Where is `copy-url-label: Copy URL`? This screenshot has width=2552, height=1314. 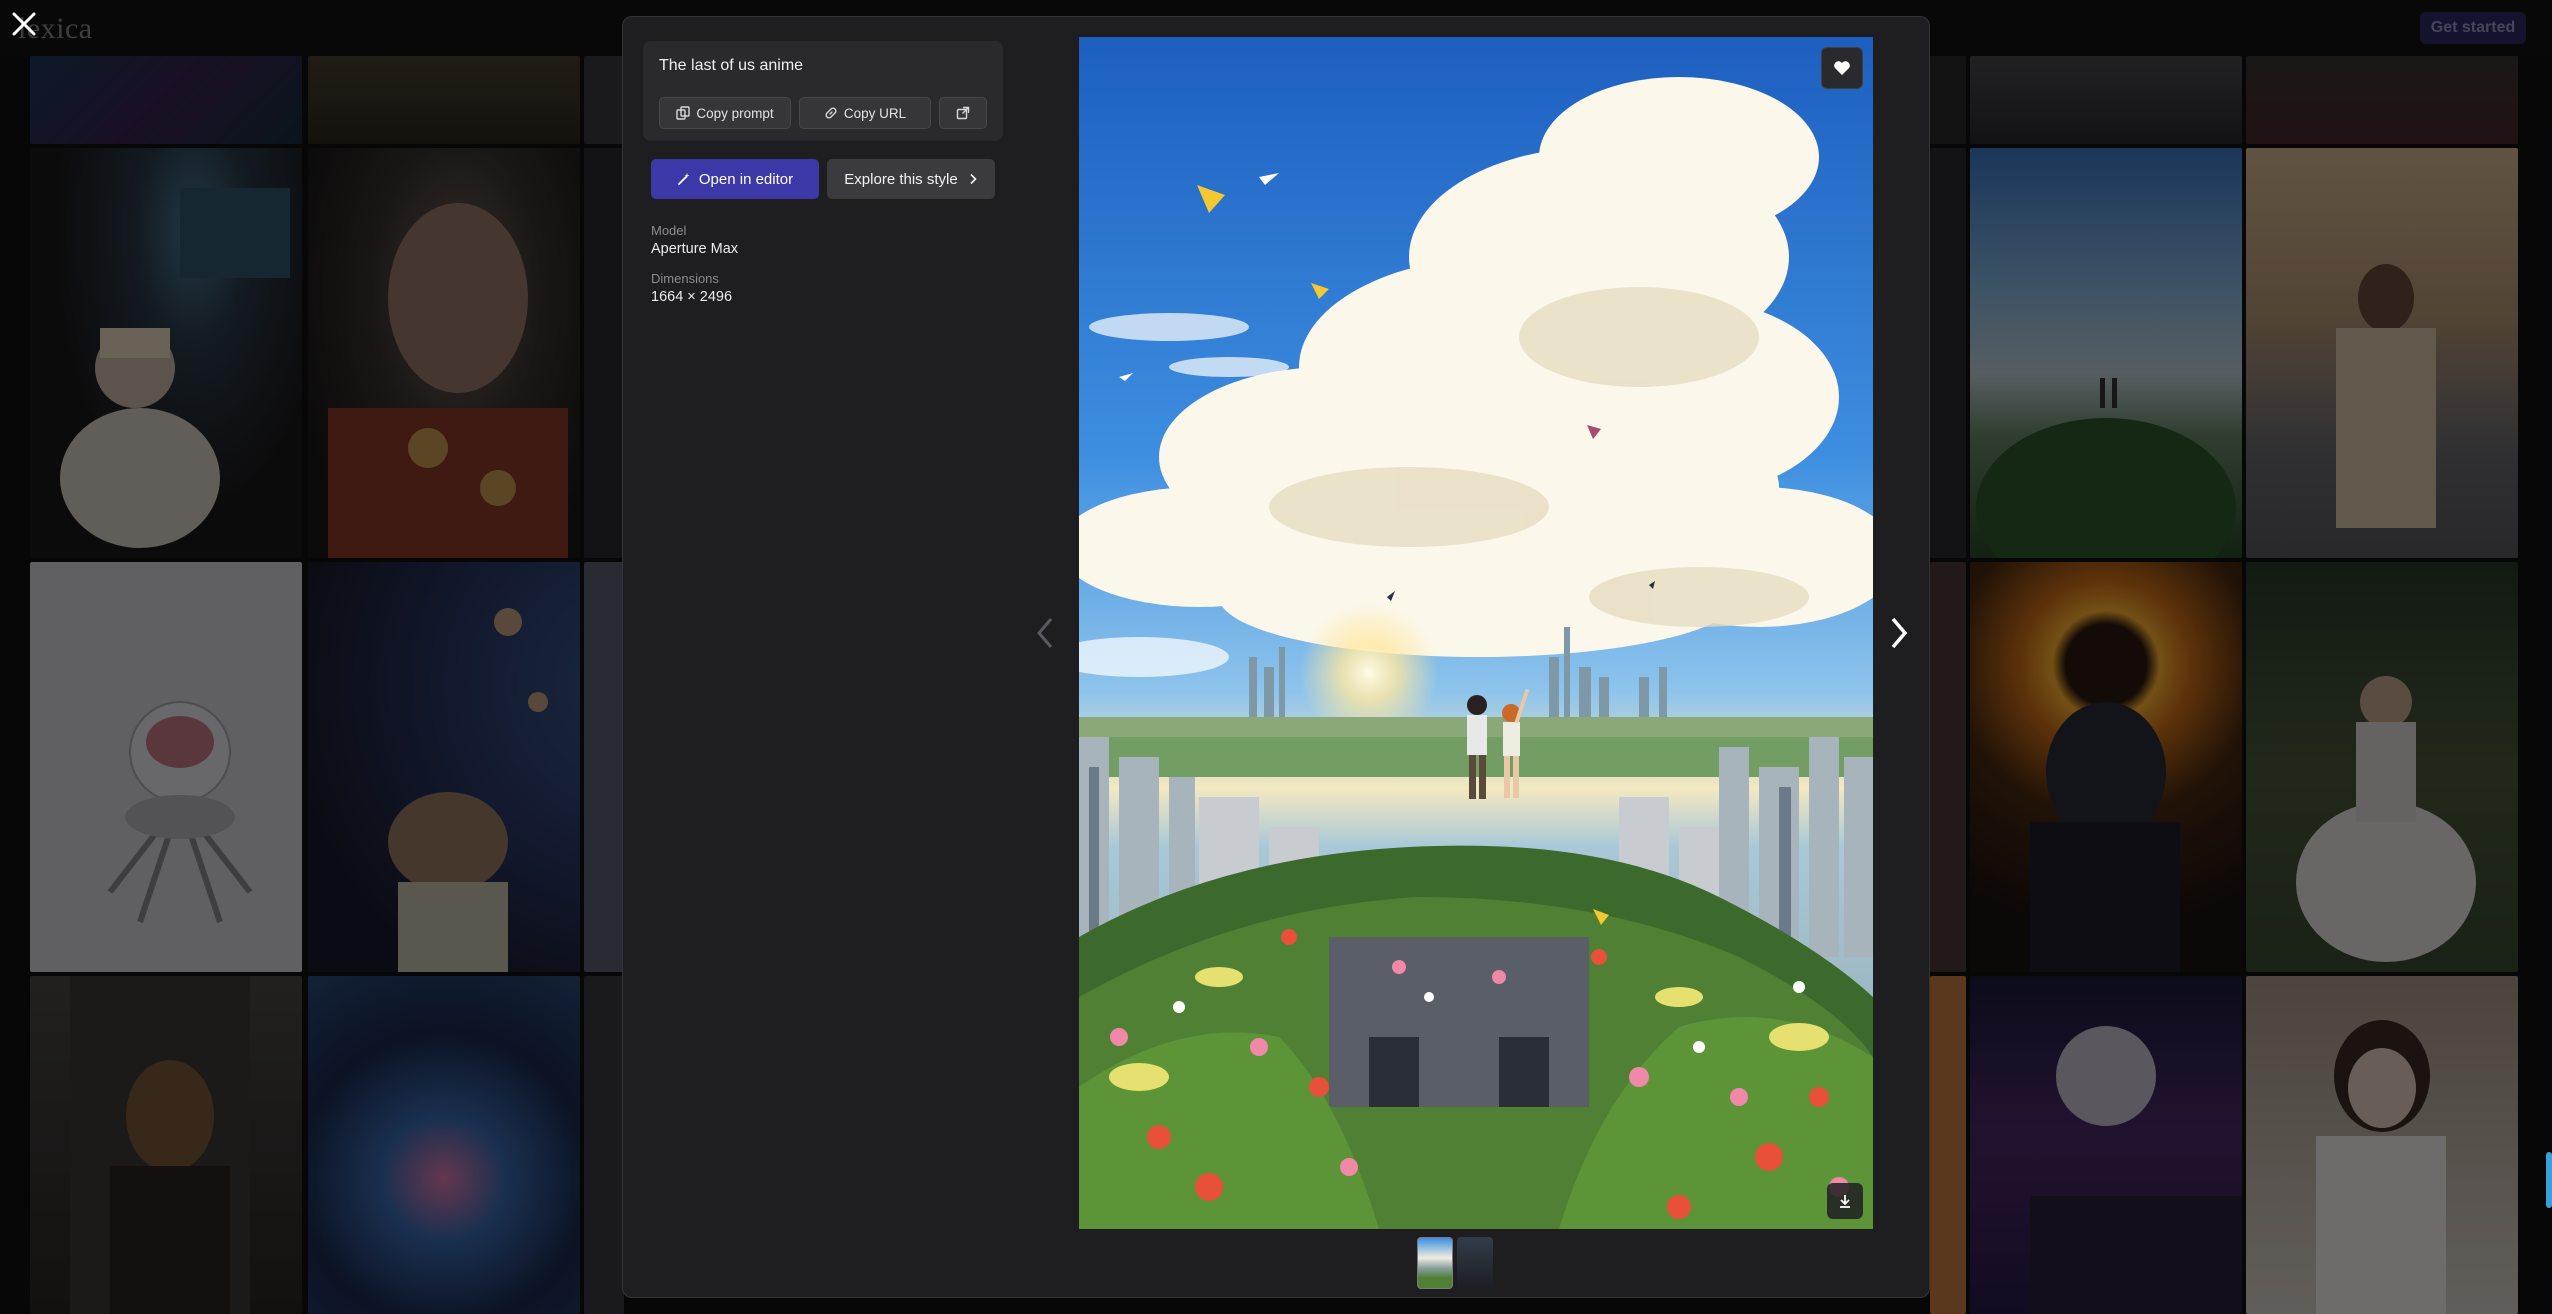
copy-url-label: Copy URL is located at coordinates (875, 113).